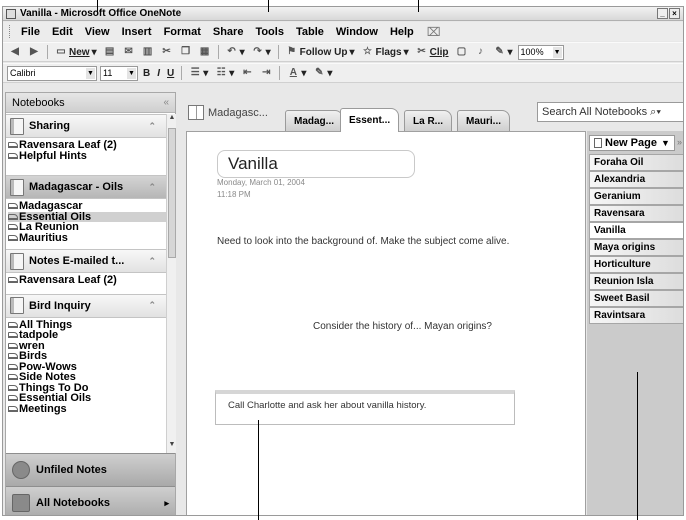 This screenshot has height=520, width=686. What do you see at coordinates (205, 52) in the screenshot?
I see `paste-button: ▦` at bounding box center [205, 52].